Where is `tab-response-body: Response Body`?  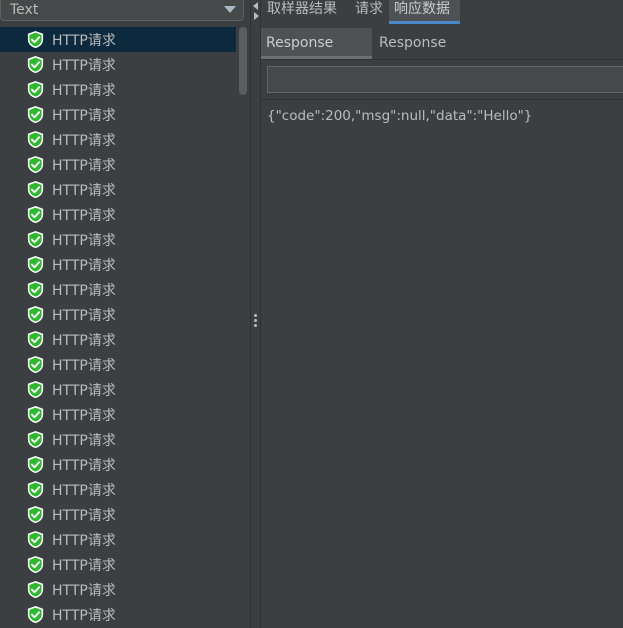
tab-response-body: Response Body is located at coordinates (316, 54).